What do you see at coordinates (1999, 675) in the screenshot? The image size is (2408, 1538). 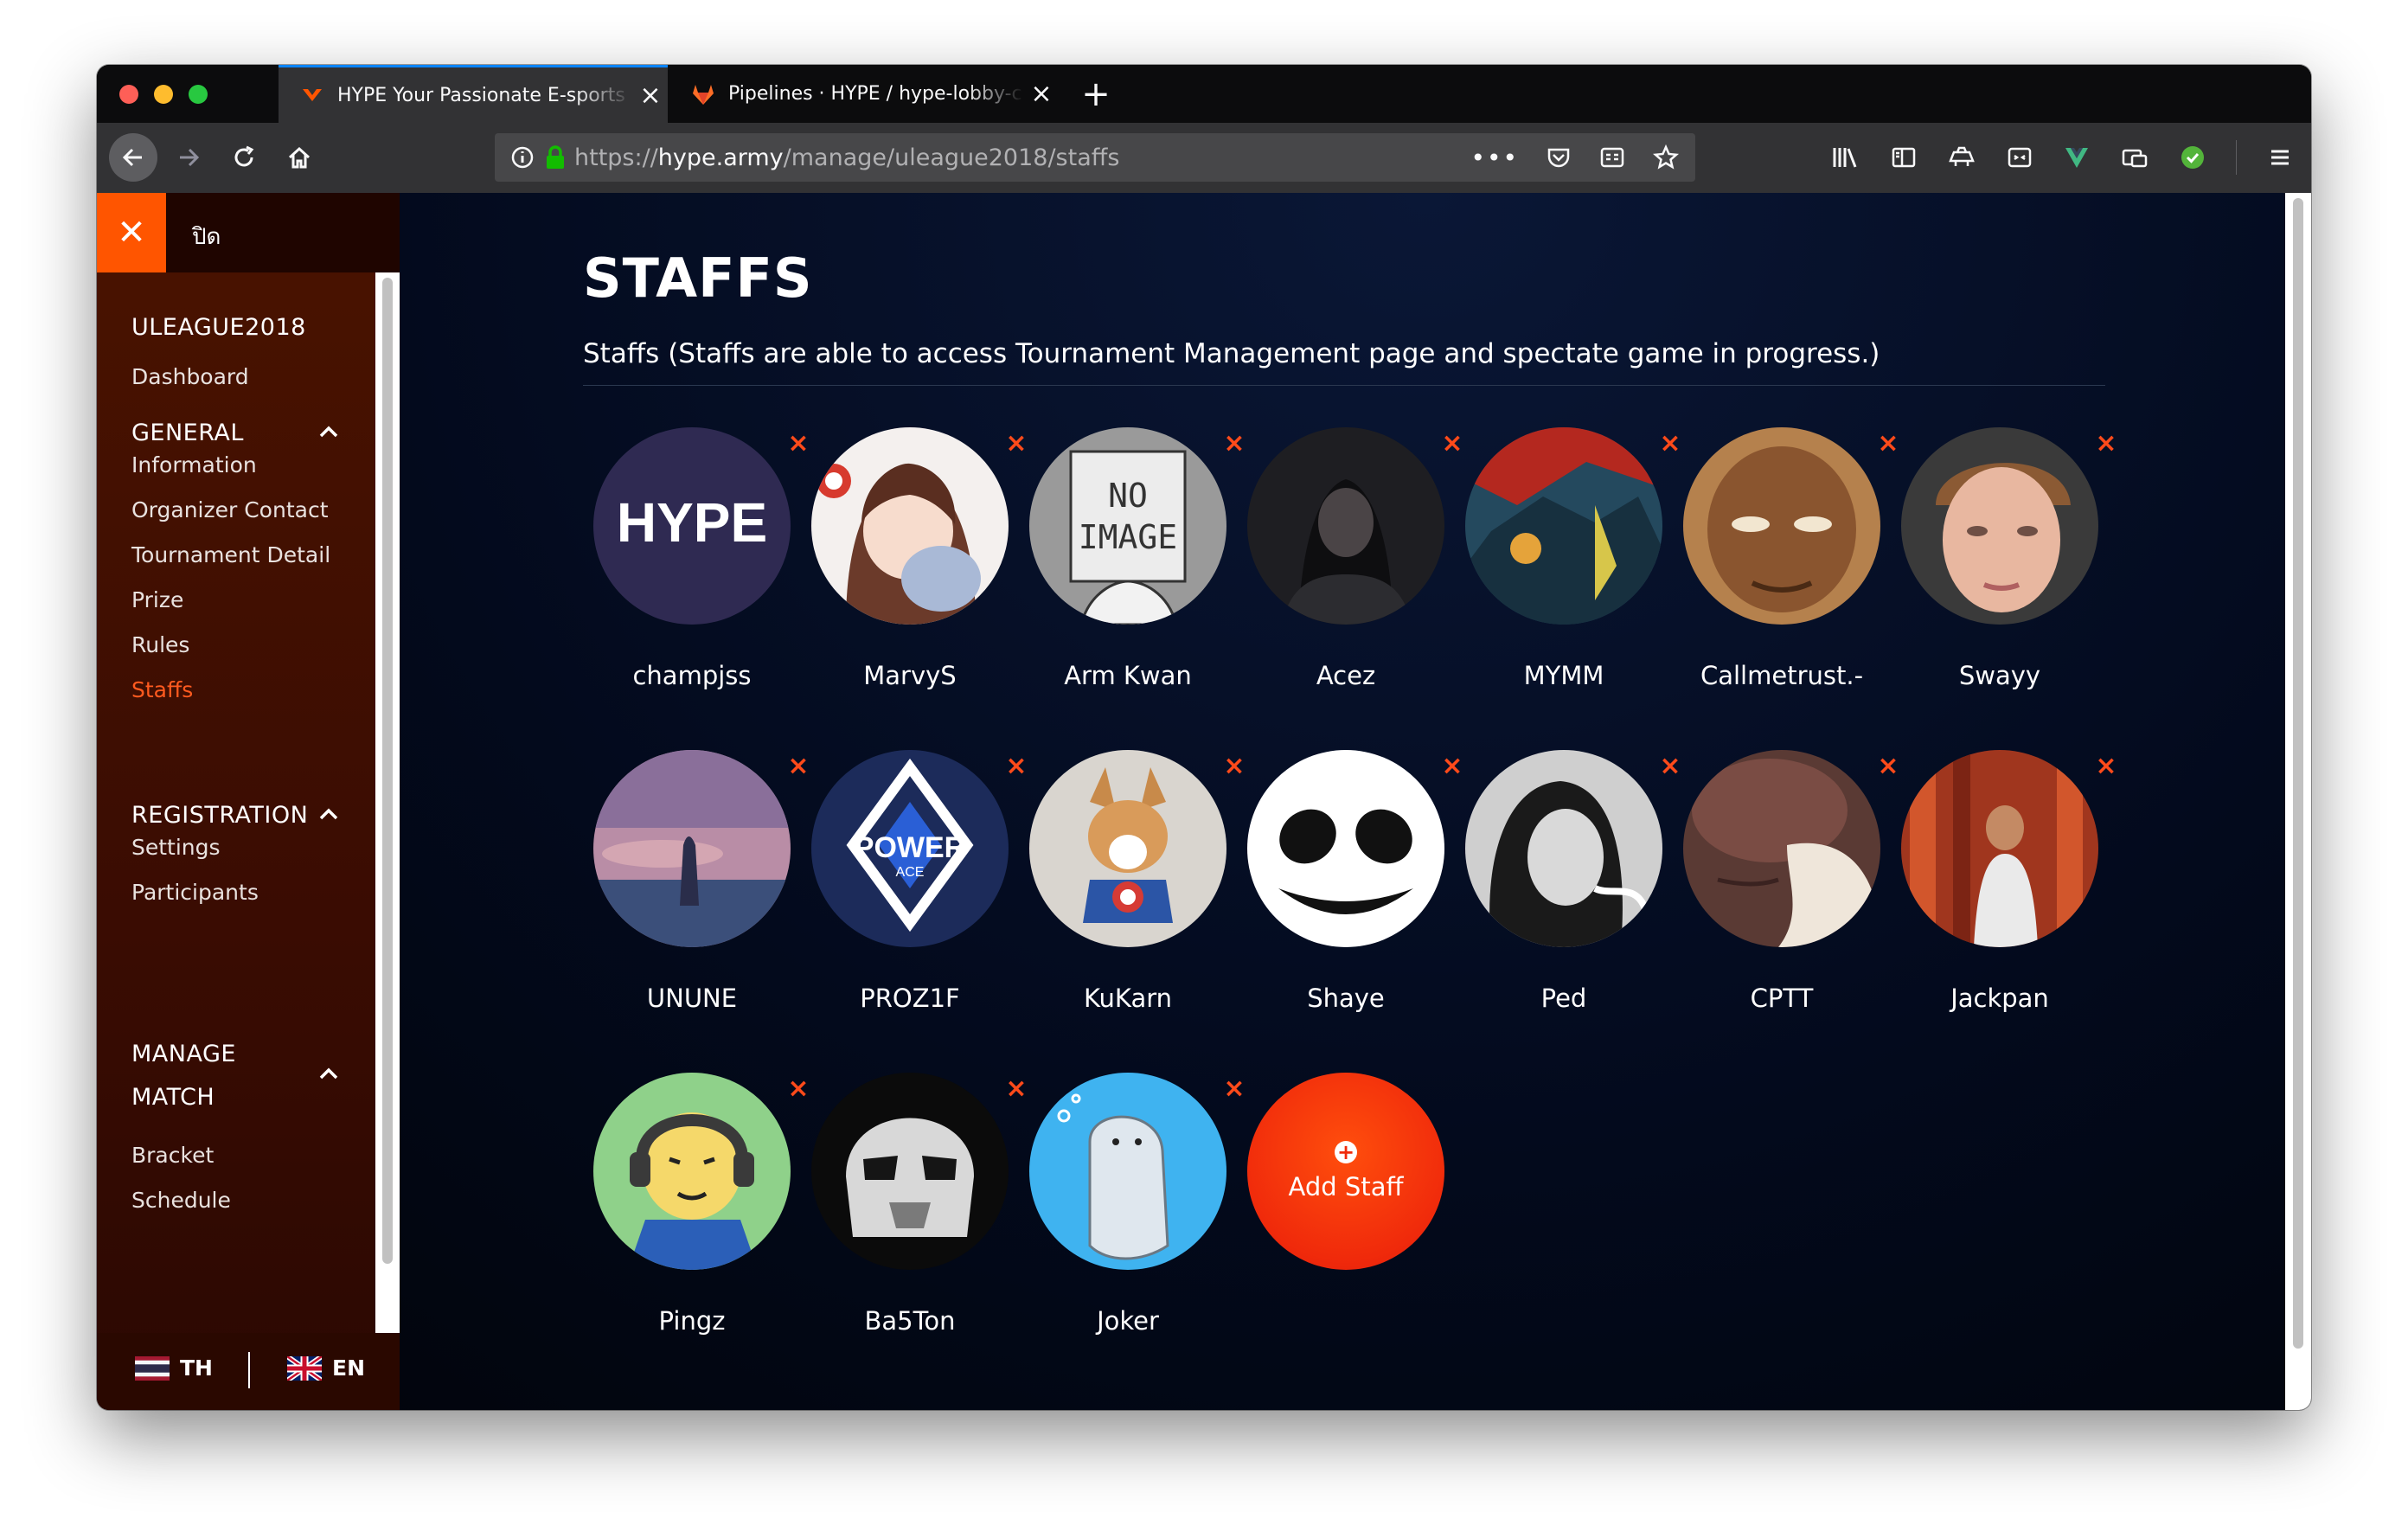 I see `staff-name: Swayy` at bounding box center [1999, 675].